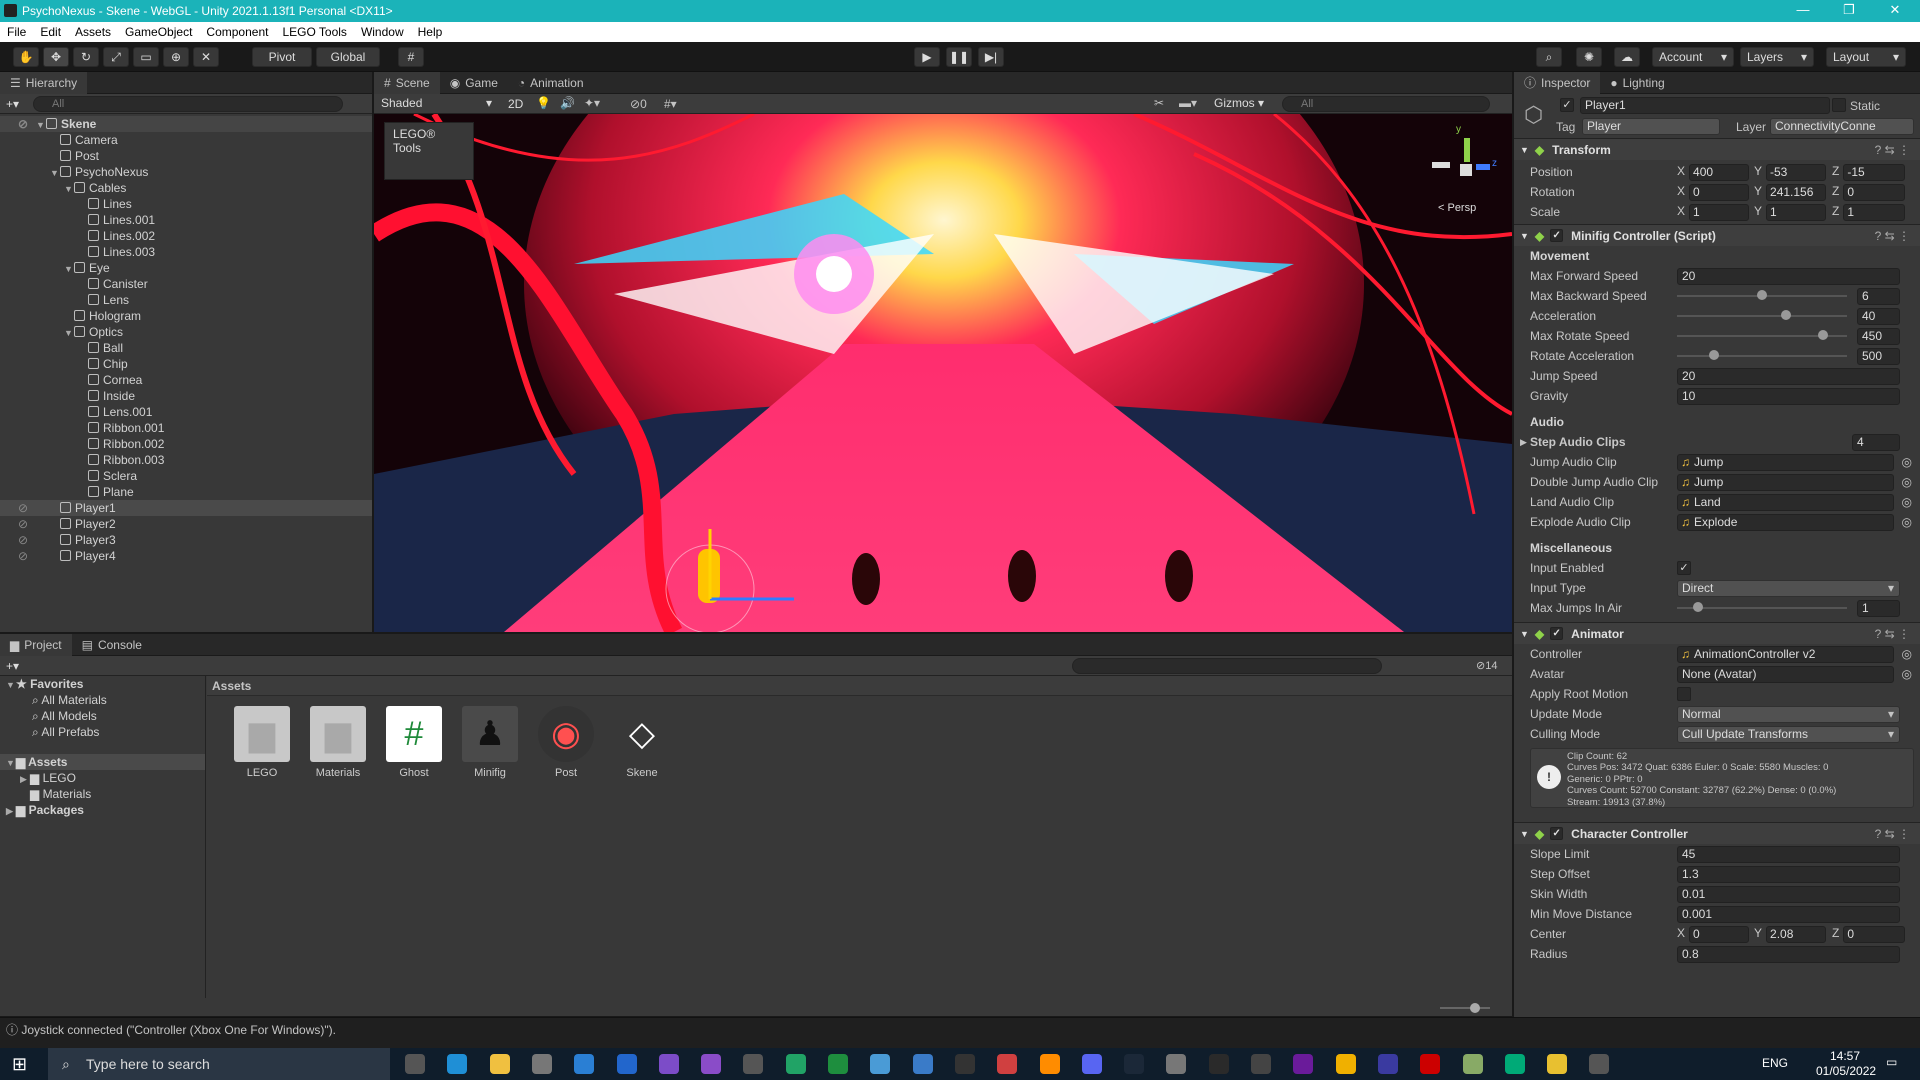 This screenshot has height=1080, width=1920. I want to click on gizmos-dropdown: Gizmos ▾, so click(1241, 103).